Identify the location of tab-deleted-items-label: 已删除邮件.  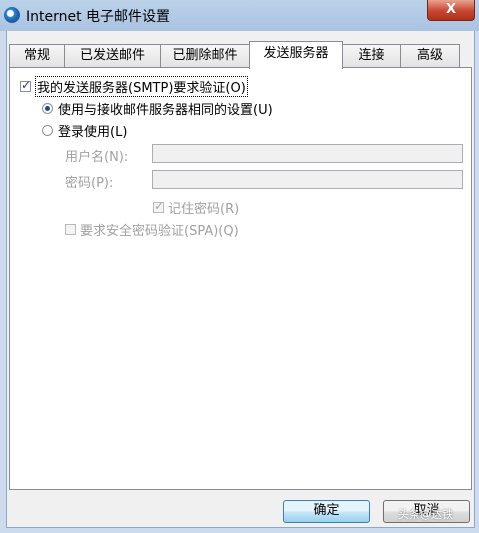
(205, 55).